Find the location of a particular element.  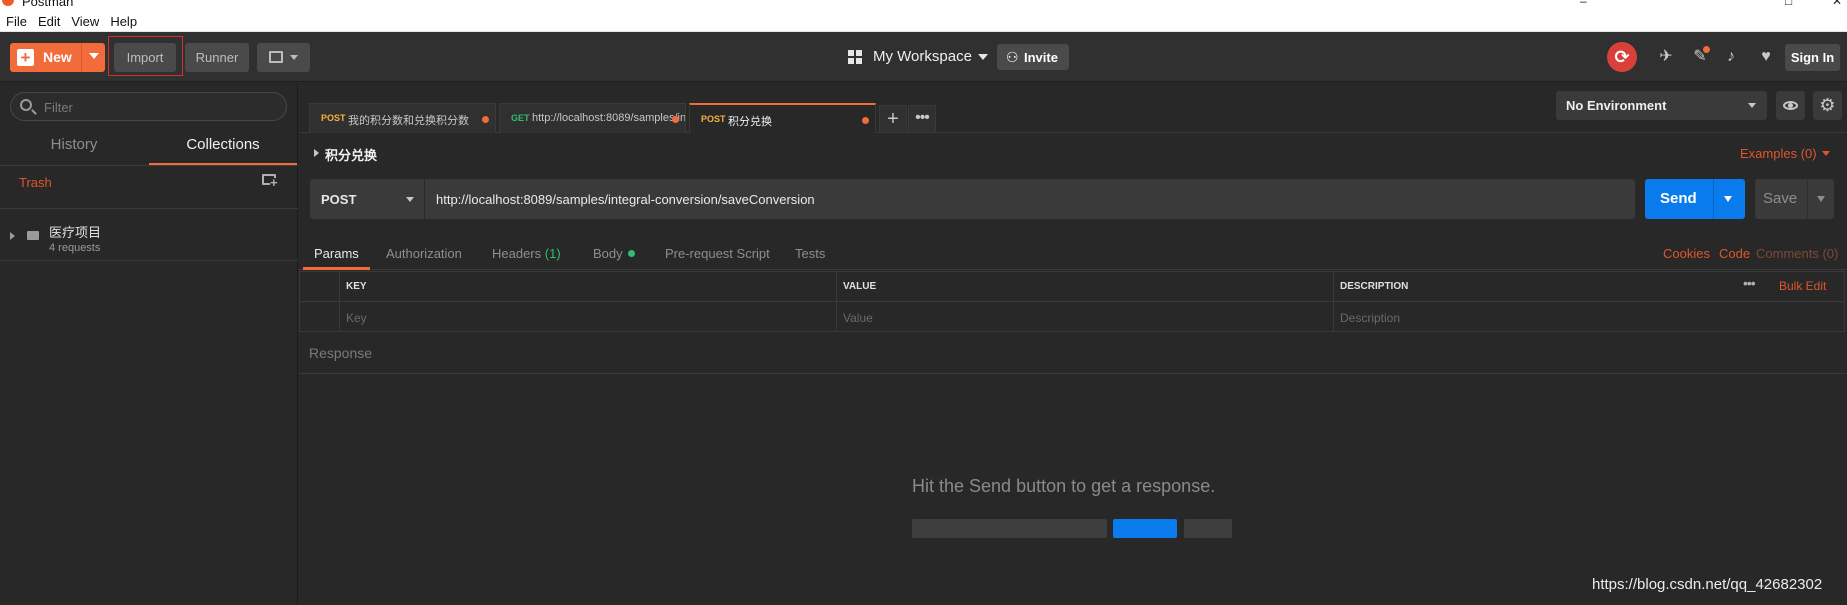

plus-icon: + is located at coordinates (25, 57).